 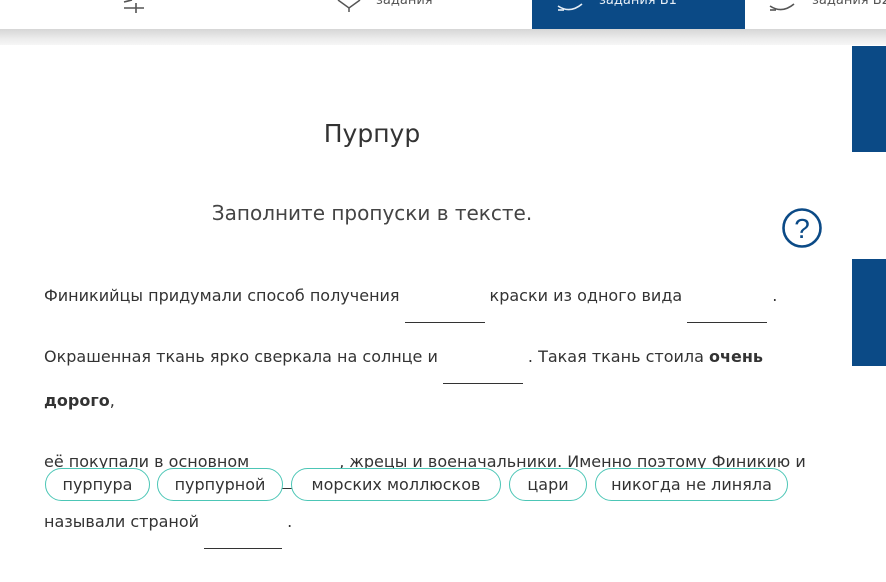 What do you see at coordinates (220, 484) in the screenshot?
I see `option-chip: пурпурной` at bounding box center [220, 484].